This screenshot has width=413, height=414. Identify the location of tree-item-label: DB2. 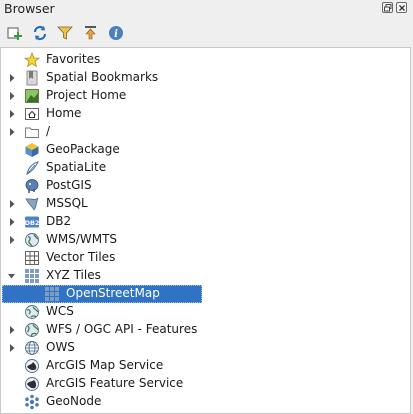
(59, 221).